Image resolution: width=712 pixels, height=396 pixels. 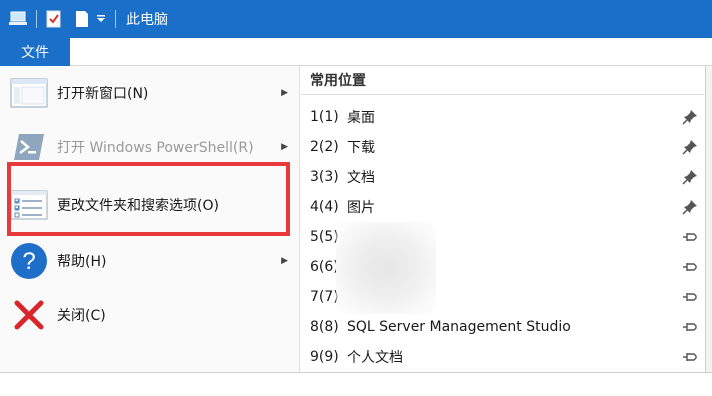 I want to click on blurred-region, so click(x=386, y=268).